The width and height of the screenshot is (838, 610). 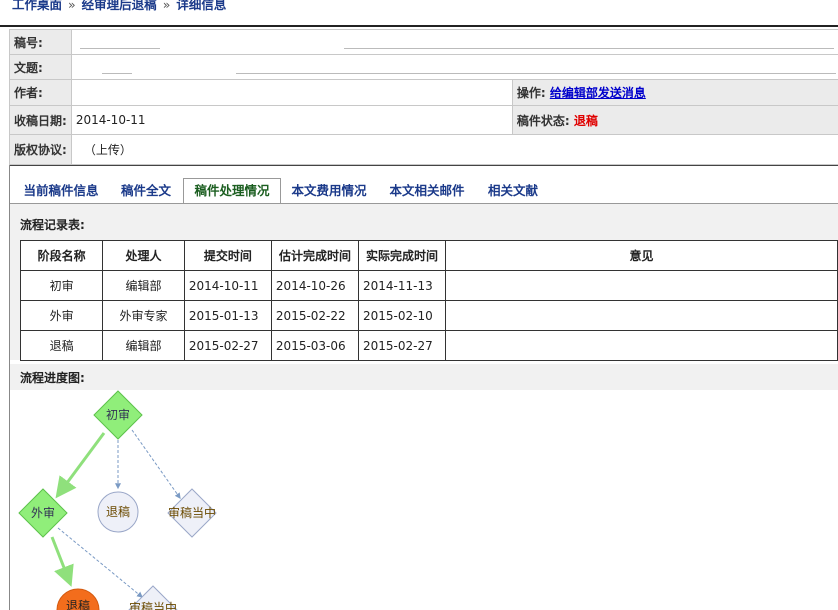 I want to click on node-in-review-pending: 审稿当中, so click(x=192, y=513).